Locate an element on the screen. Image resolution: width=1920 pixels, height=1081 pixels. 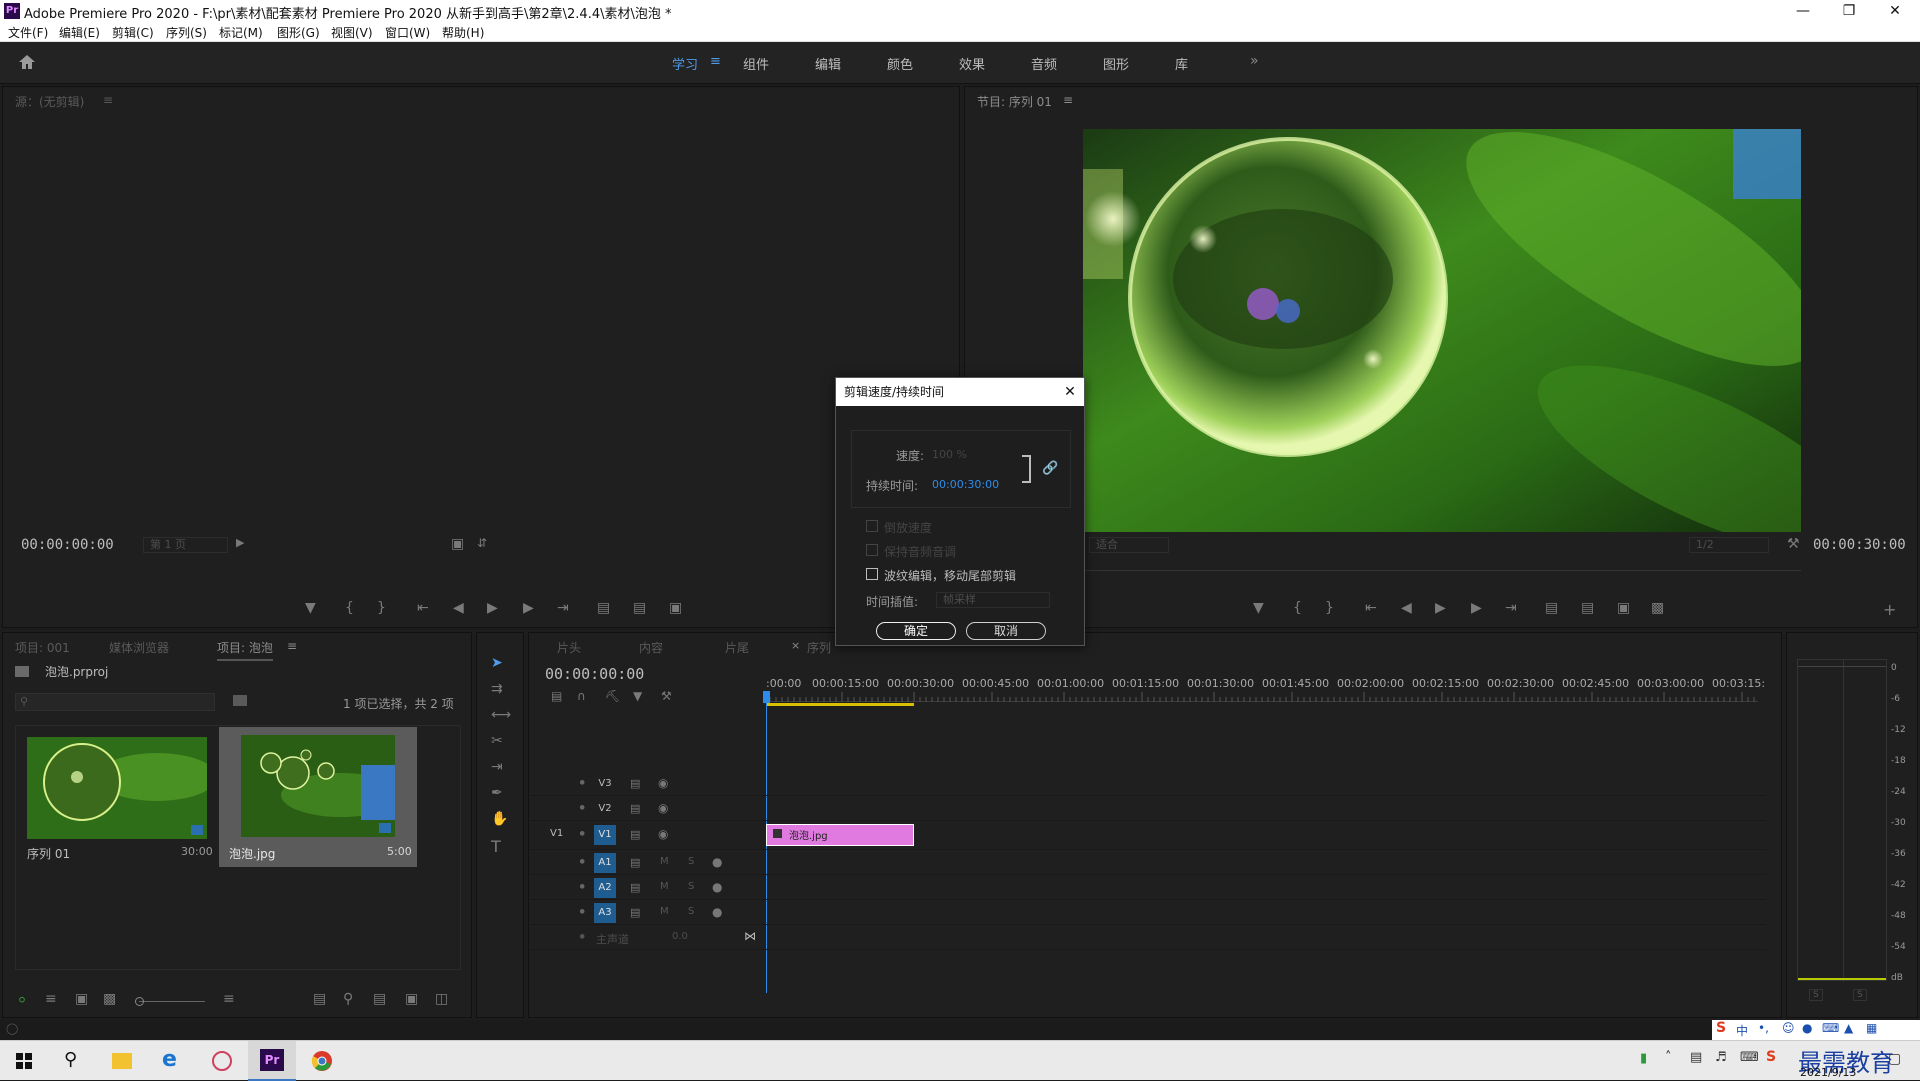
icon-view-icon: ▣ is located at coordinates (81, 999).